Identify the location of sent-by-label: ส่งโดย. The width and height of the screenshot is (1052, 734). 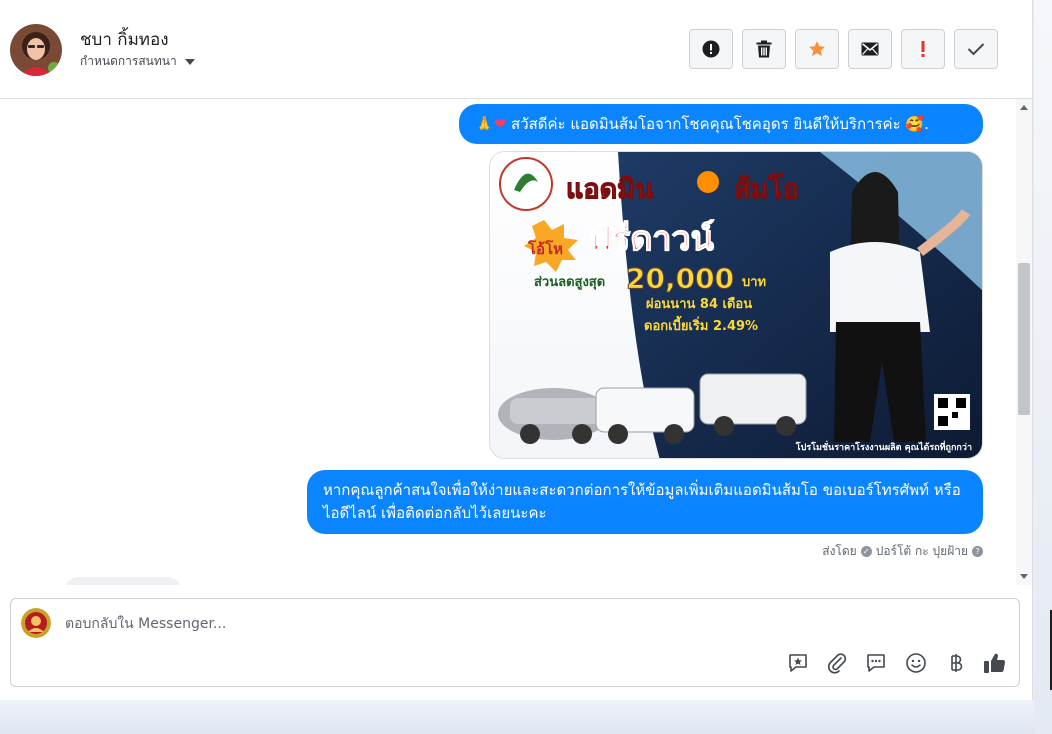
(839, 551).